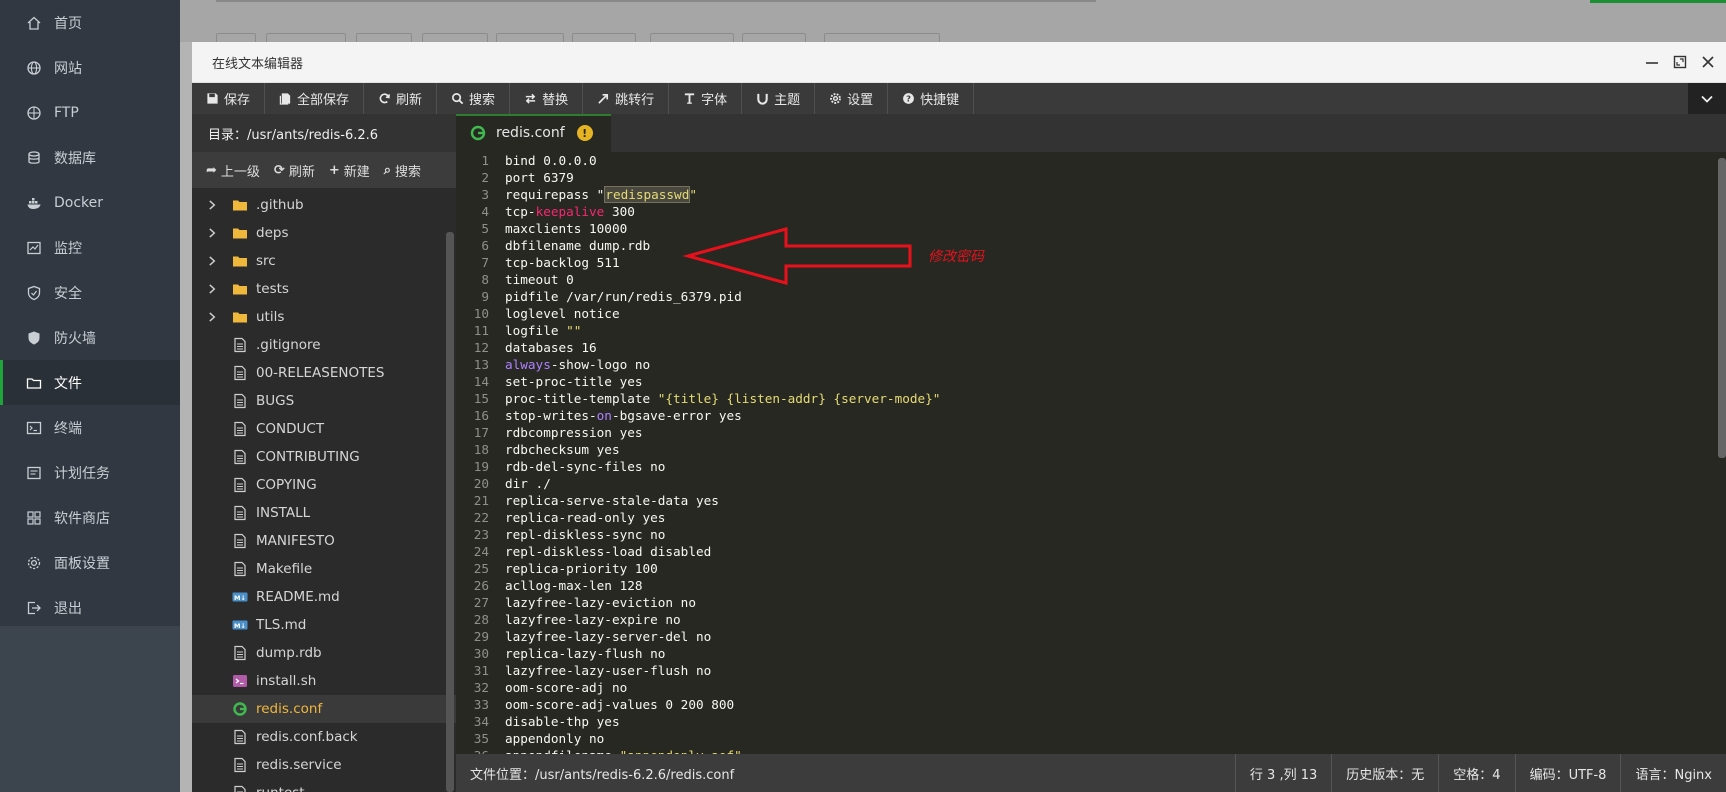 This screenshot has height=792, width=1726. What do you see at coordinates (1673, 773) in the screenshot?
I see `status-language: 语言：Nginx` at bounding box center [1673, 773].